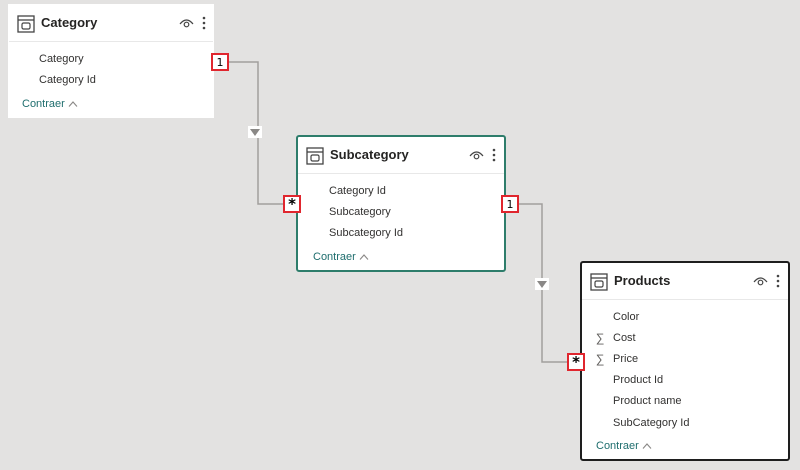 The image size is (800, 470). I want to click on table-card-category: Category Category Category Id Contraer, so click(111, 61).